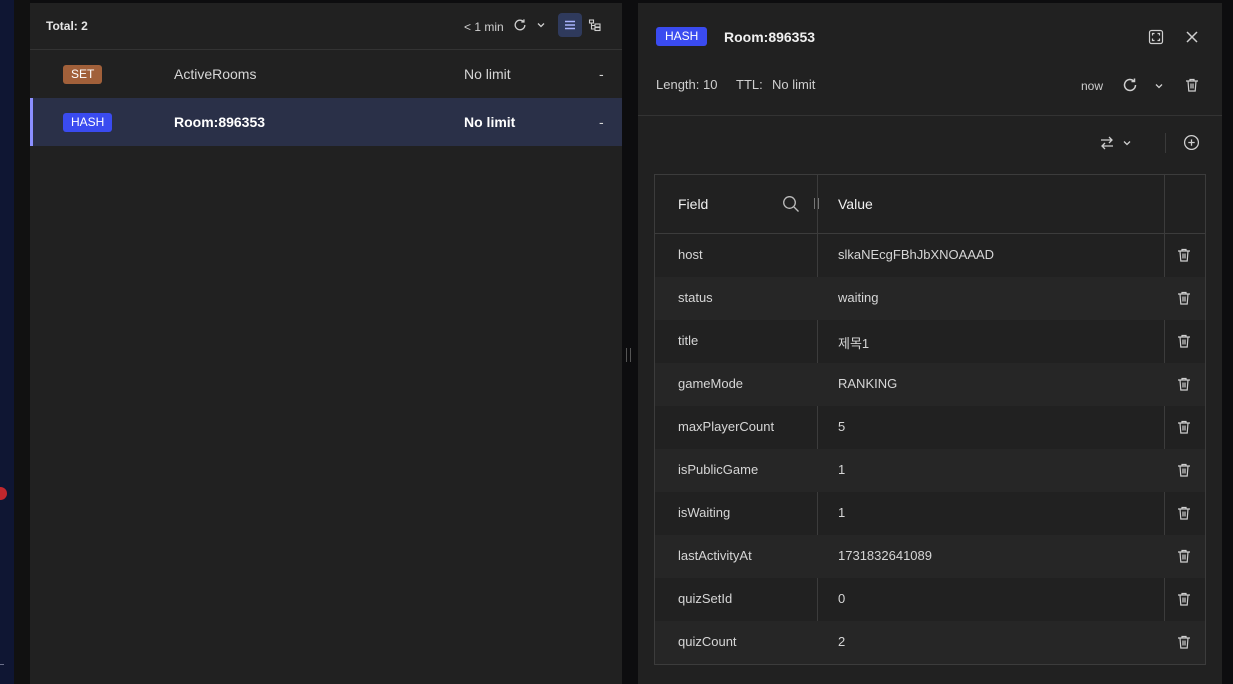  Describe the element at coordinates (1185, 204) in the screenshot. I see `actions-column-header` at that location.